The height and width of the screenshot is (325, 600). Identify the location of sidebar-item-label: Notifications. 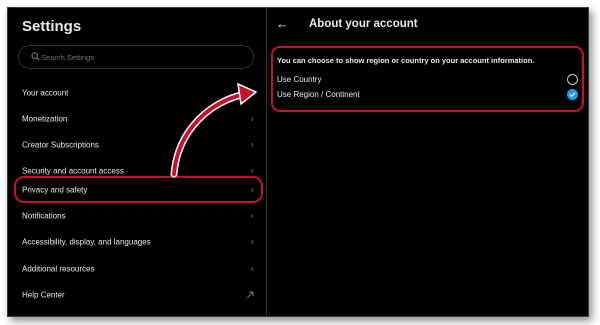
(44, 216).